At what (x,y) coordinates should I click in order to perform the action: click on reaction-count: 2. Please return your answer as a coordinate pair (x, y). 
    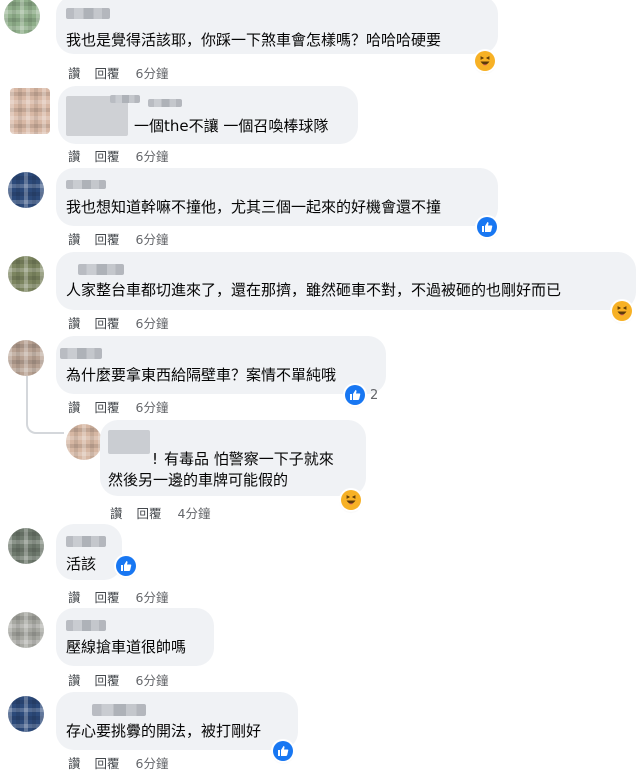
    Looking at the image, I should click on (374, 395).